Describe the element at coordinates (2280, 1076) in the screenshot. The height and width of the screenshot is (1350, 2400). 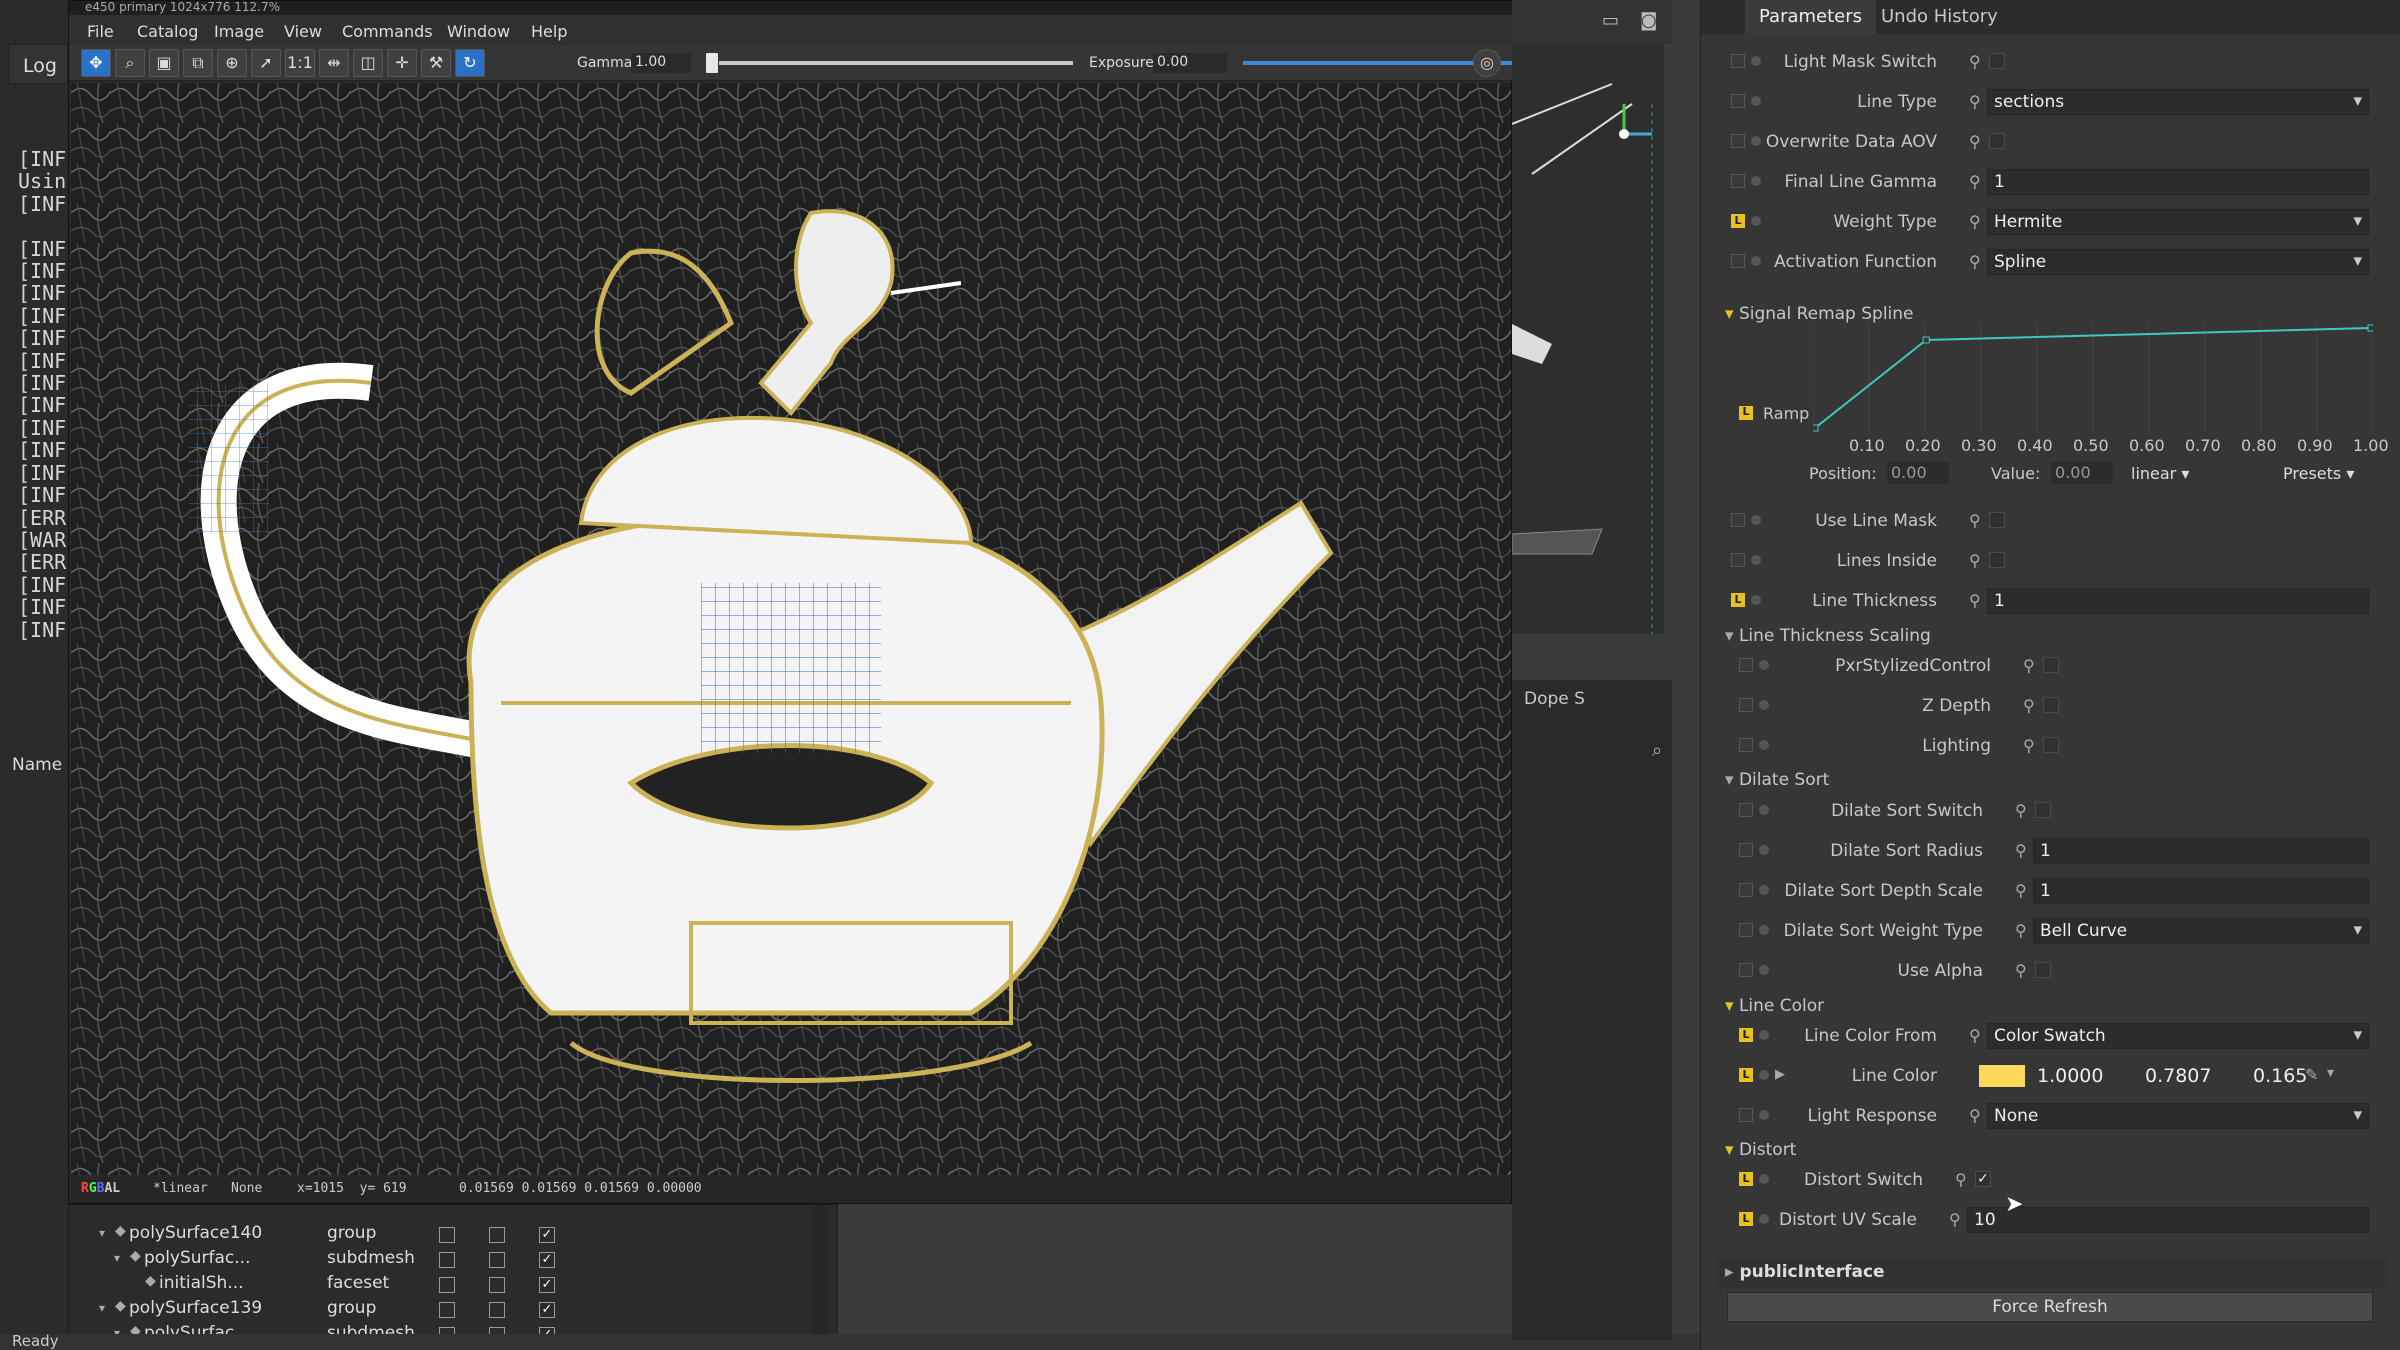
I see `line-color-channel-field: 0.165` at that location.